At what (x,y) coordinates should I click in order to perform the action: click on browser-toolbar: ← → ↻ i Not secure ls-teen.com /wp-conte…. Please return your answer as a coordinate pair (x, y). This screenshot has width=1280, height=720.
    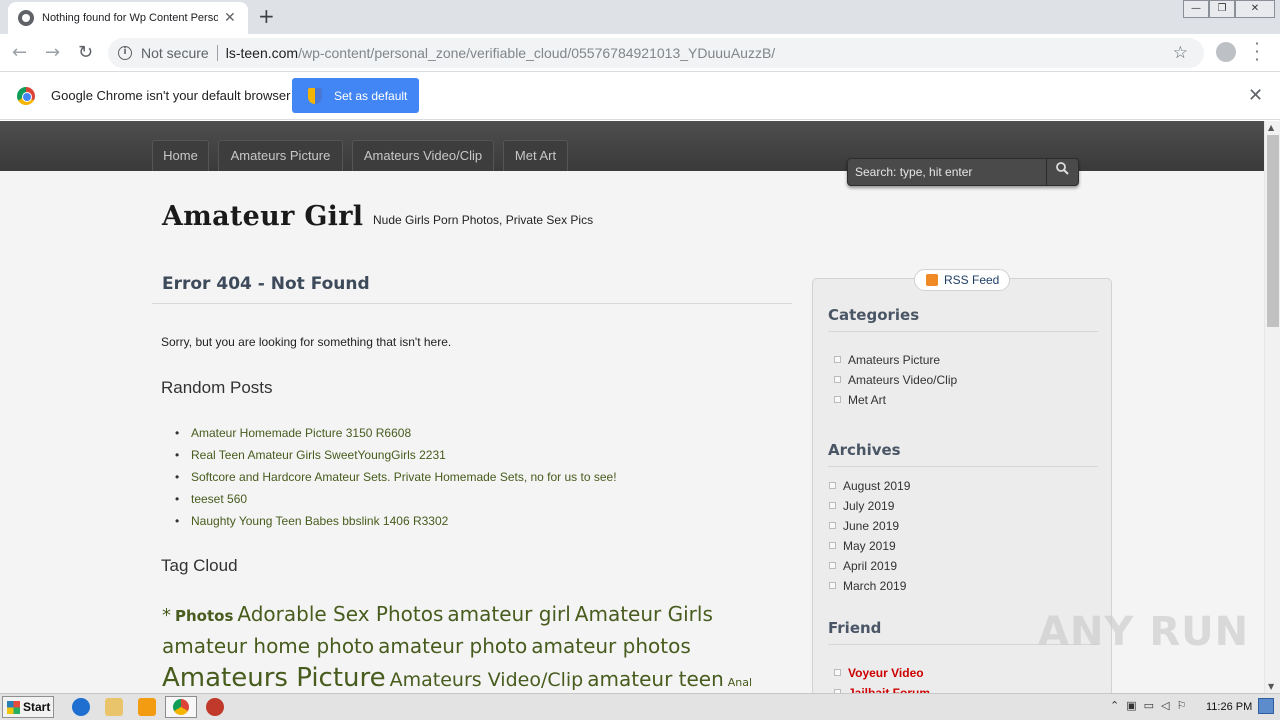
    Looking at the image, I should click on (640, 53).